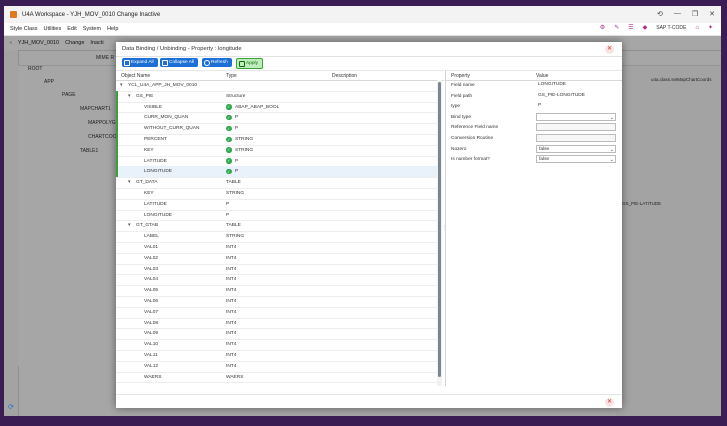 This screenshot has height=426, width=727. I want to click on menu-style-class: Style Class, so click(24, 29).